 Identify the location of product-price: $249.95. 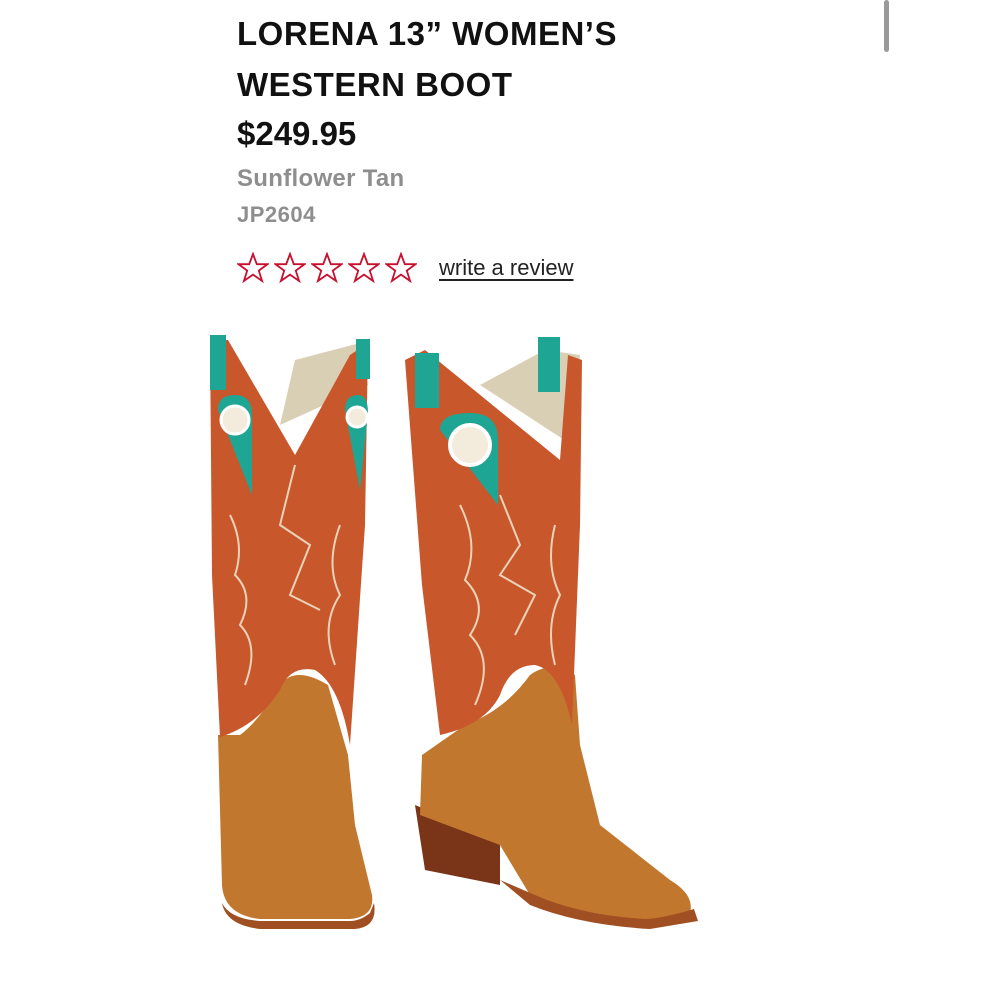
(297, 133).